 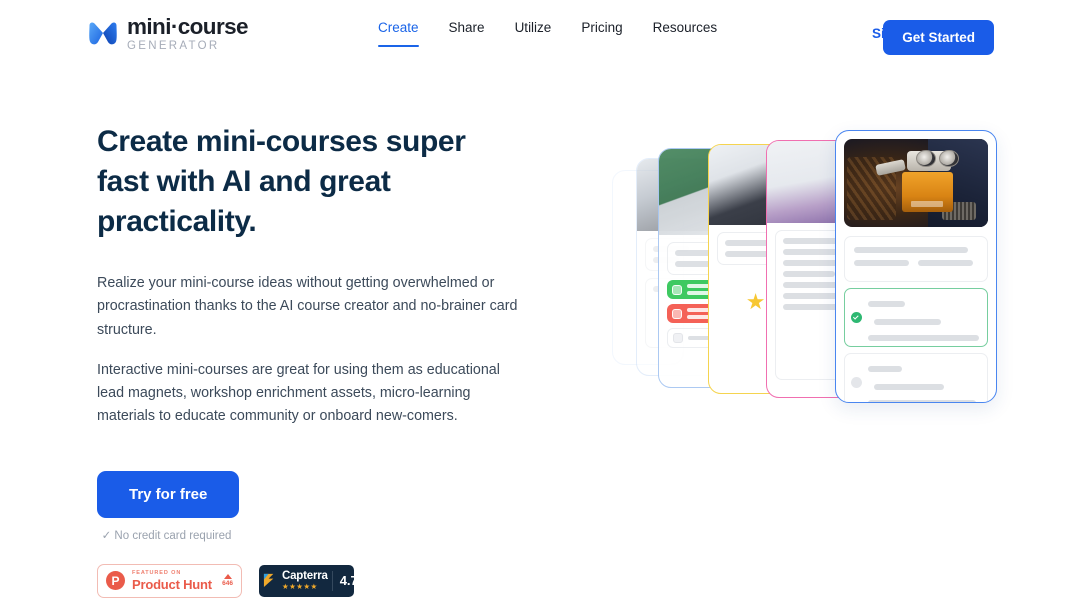 What do you see at coordinates (172, 584) in the screenshot?
I see `product-hunt-name: Product Hunt` at bounding box center [172, 584].